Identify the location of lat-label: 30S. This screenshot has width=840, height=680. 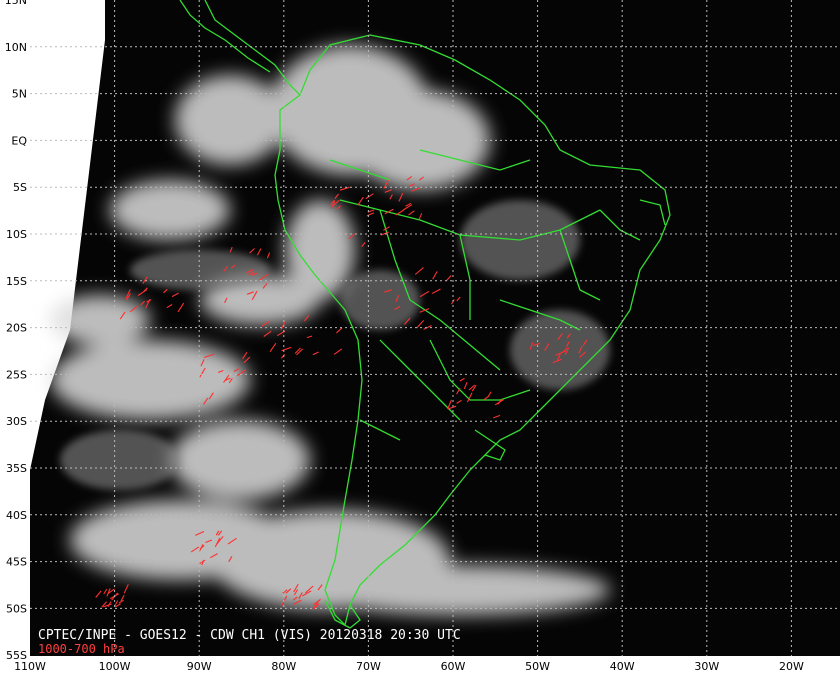
(16, 421).